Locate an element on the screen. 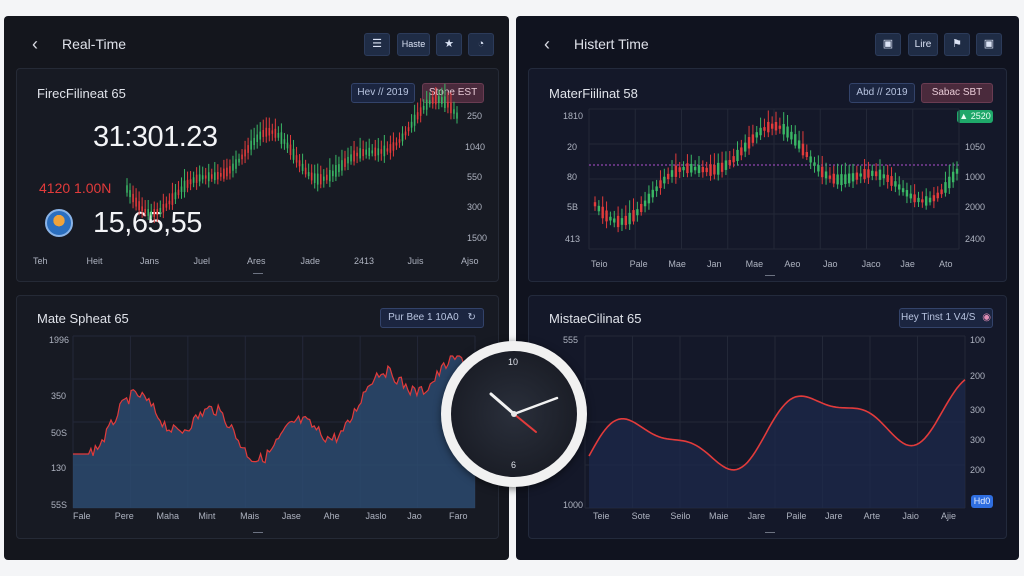 This screenshot has width=1024, height=576. grid-button: ▣ is located at coordinates (888, 44).